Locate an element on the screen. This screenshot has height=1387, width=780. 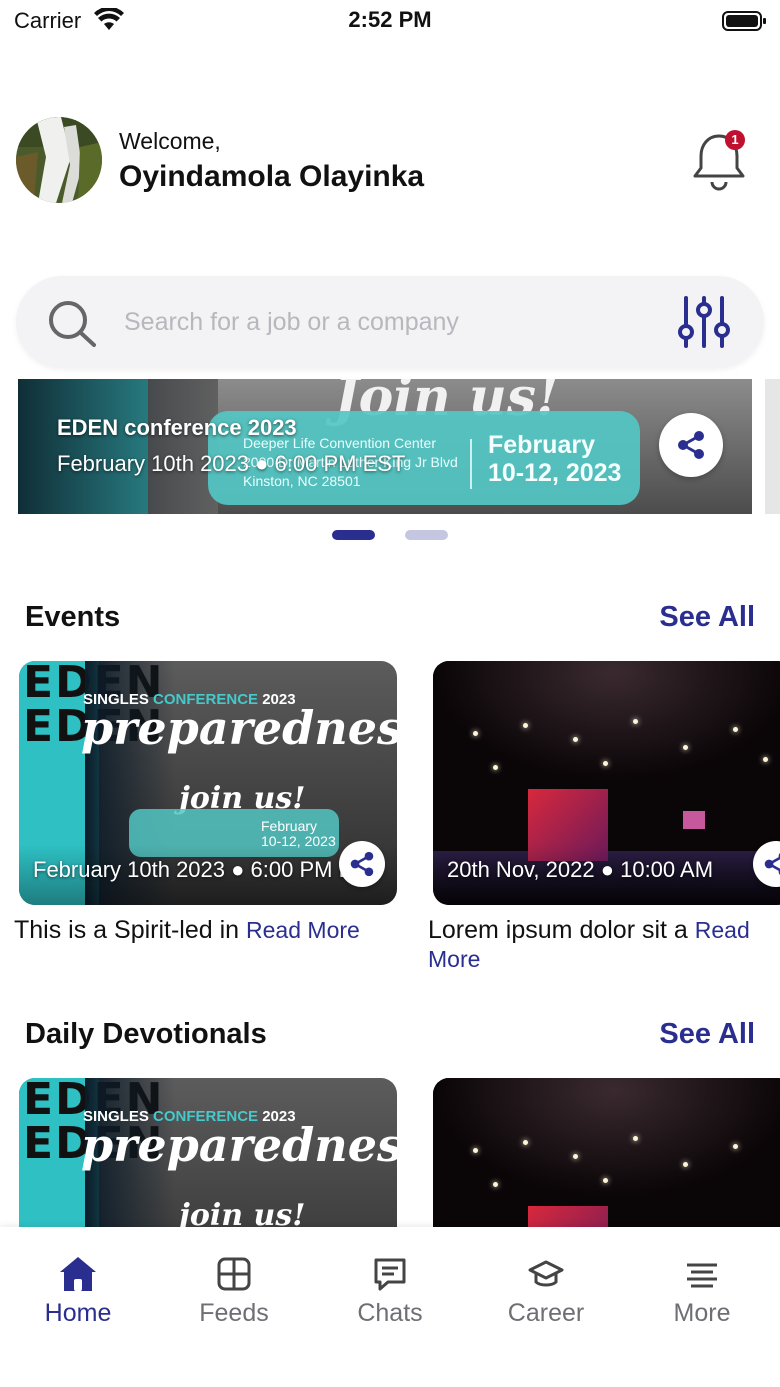
search-icon is located at coordinates (72, 323).